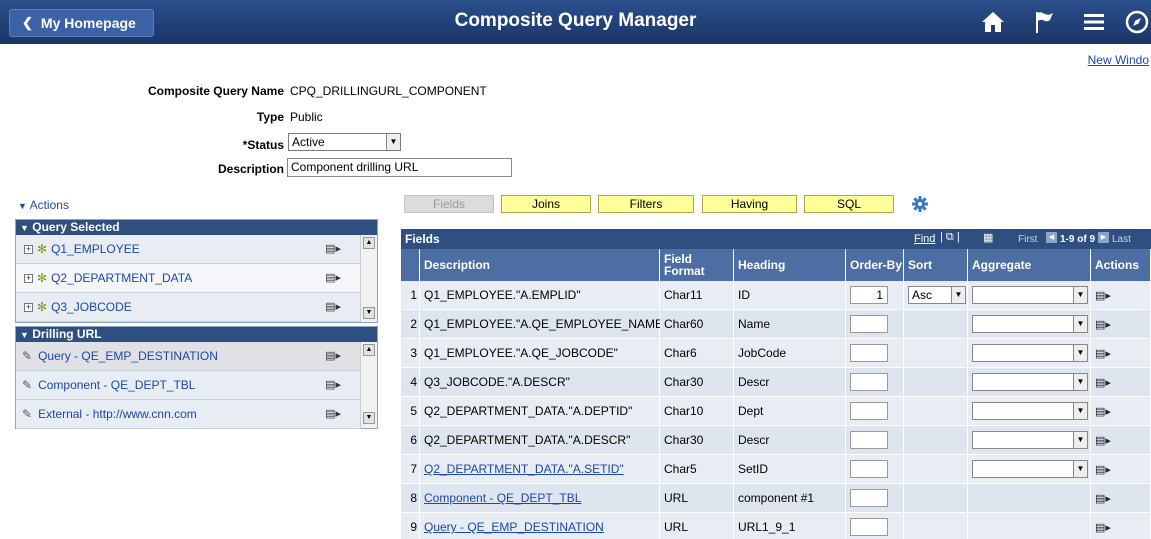 The image size is (1151, 539). What do you see at coordinates (95, 249) in the screenshot?
I see `query-link: Q1_EMPLOYEE` at bounding box center [95, 249].